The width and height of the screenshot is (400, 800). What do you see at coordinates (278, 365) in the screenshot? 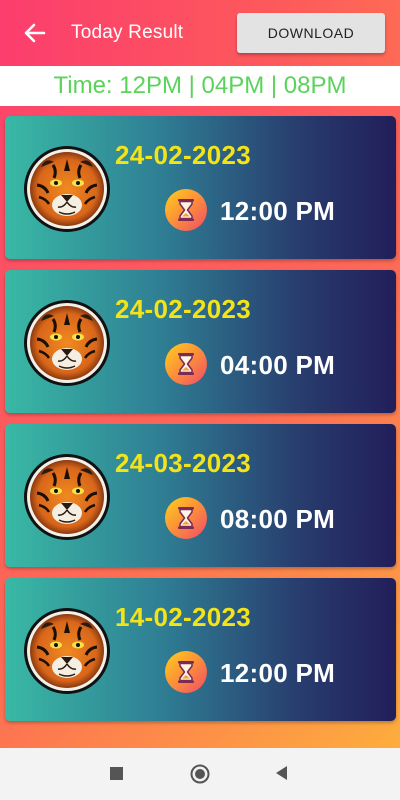
I see `result-time: 04:00 PM` at bounding box center [278, 365].